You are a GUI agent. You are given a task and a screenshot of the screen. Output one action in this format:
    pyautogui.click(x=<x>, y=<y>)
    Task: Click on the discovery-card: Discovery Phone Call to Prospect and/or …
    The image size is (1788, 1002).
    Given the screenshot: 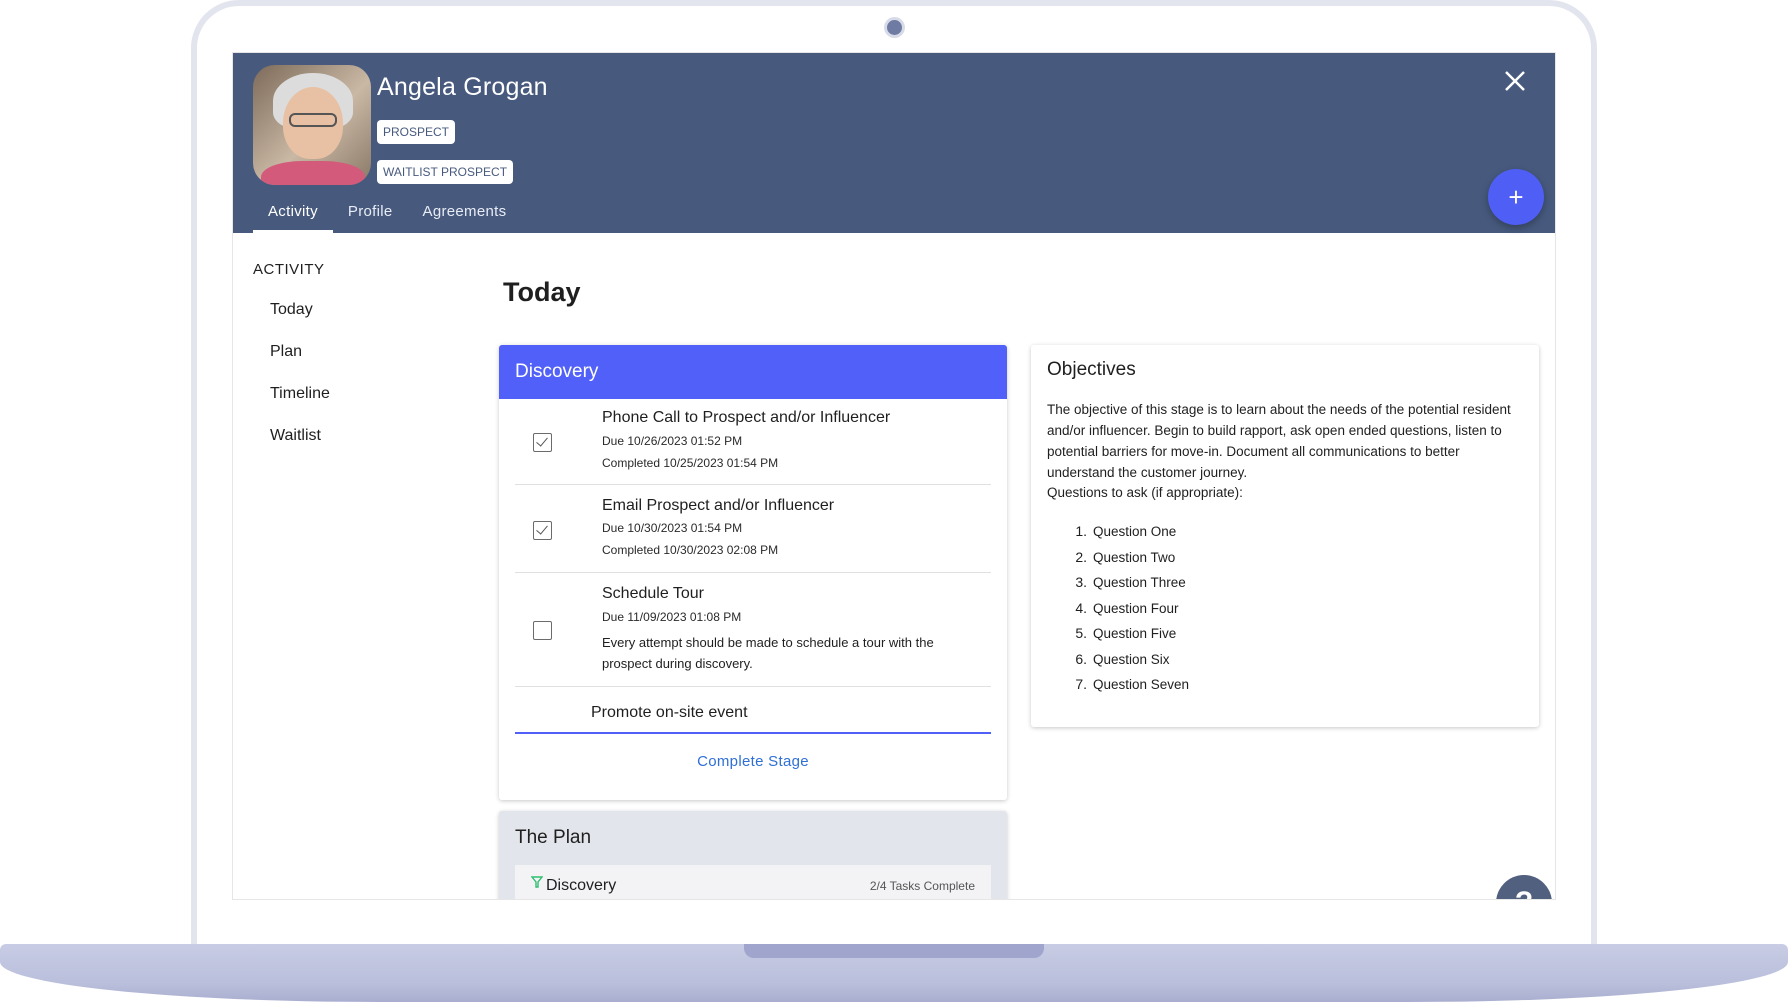 What is the action you would take?
    pyautogui.click(x=753, y=572)
    